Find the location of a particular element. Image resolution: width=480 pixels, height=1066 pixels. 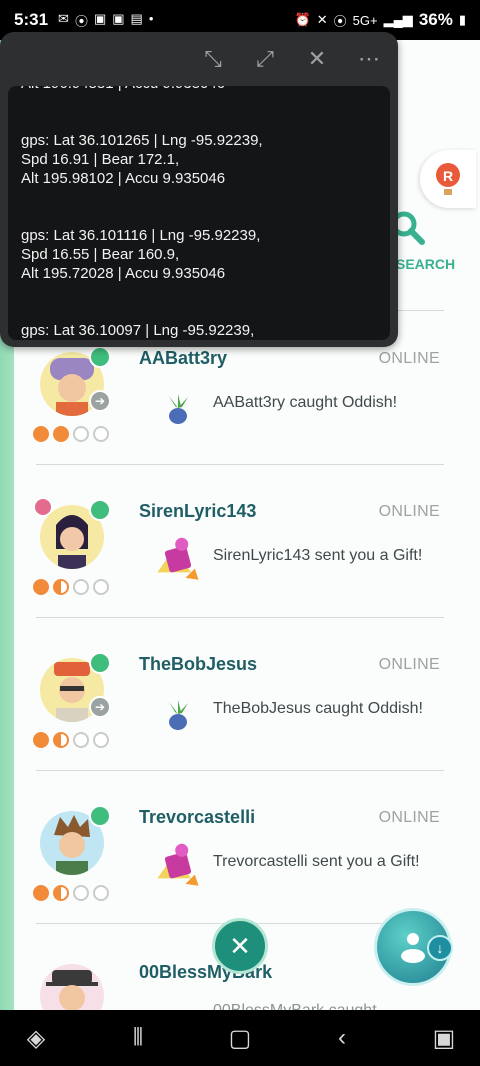

nearby-button: ↓ is located at coordinates (413, 947).